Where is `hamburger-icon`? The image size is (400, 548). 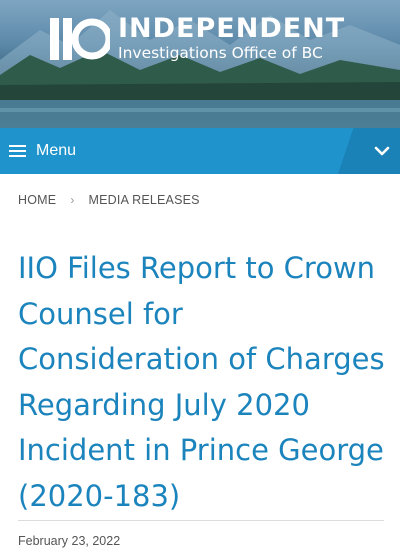
hamburger-icon is located at coordinates (17, 151).